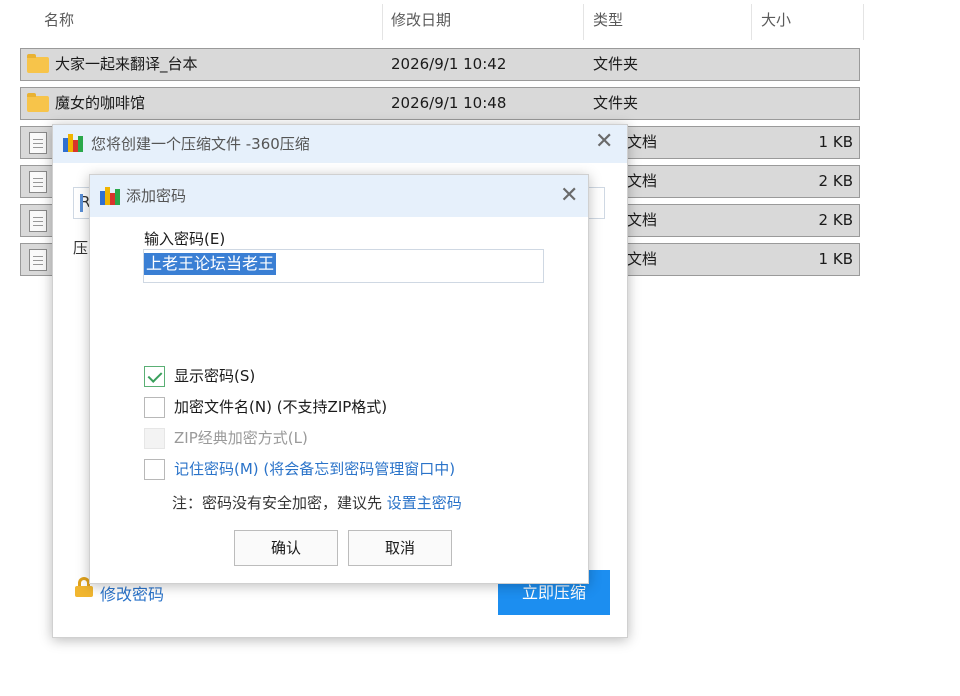  I want to click on file-row: 大家一起来翻译_台本 2026/9/1 10:42 文件夹, so click(440, 64).